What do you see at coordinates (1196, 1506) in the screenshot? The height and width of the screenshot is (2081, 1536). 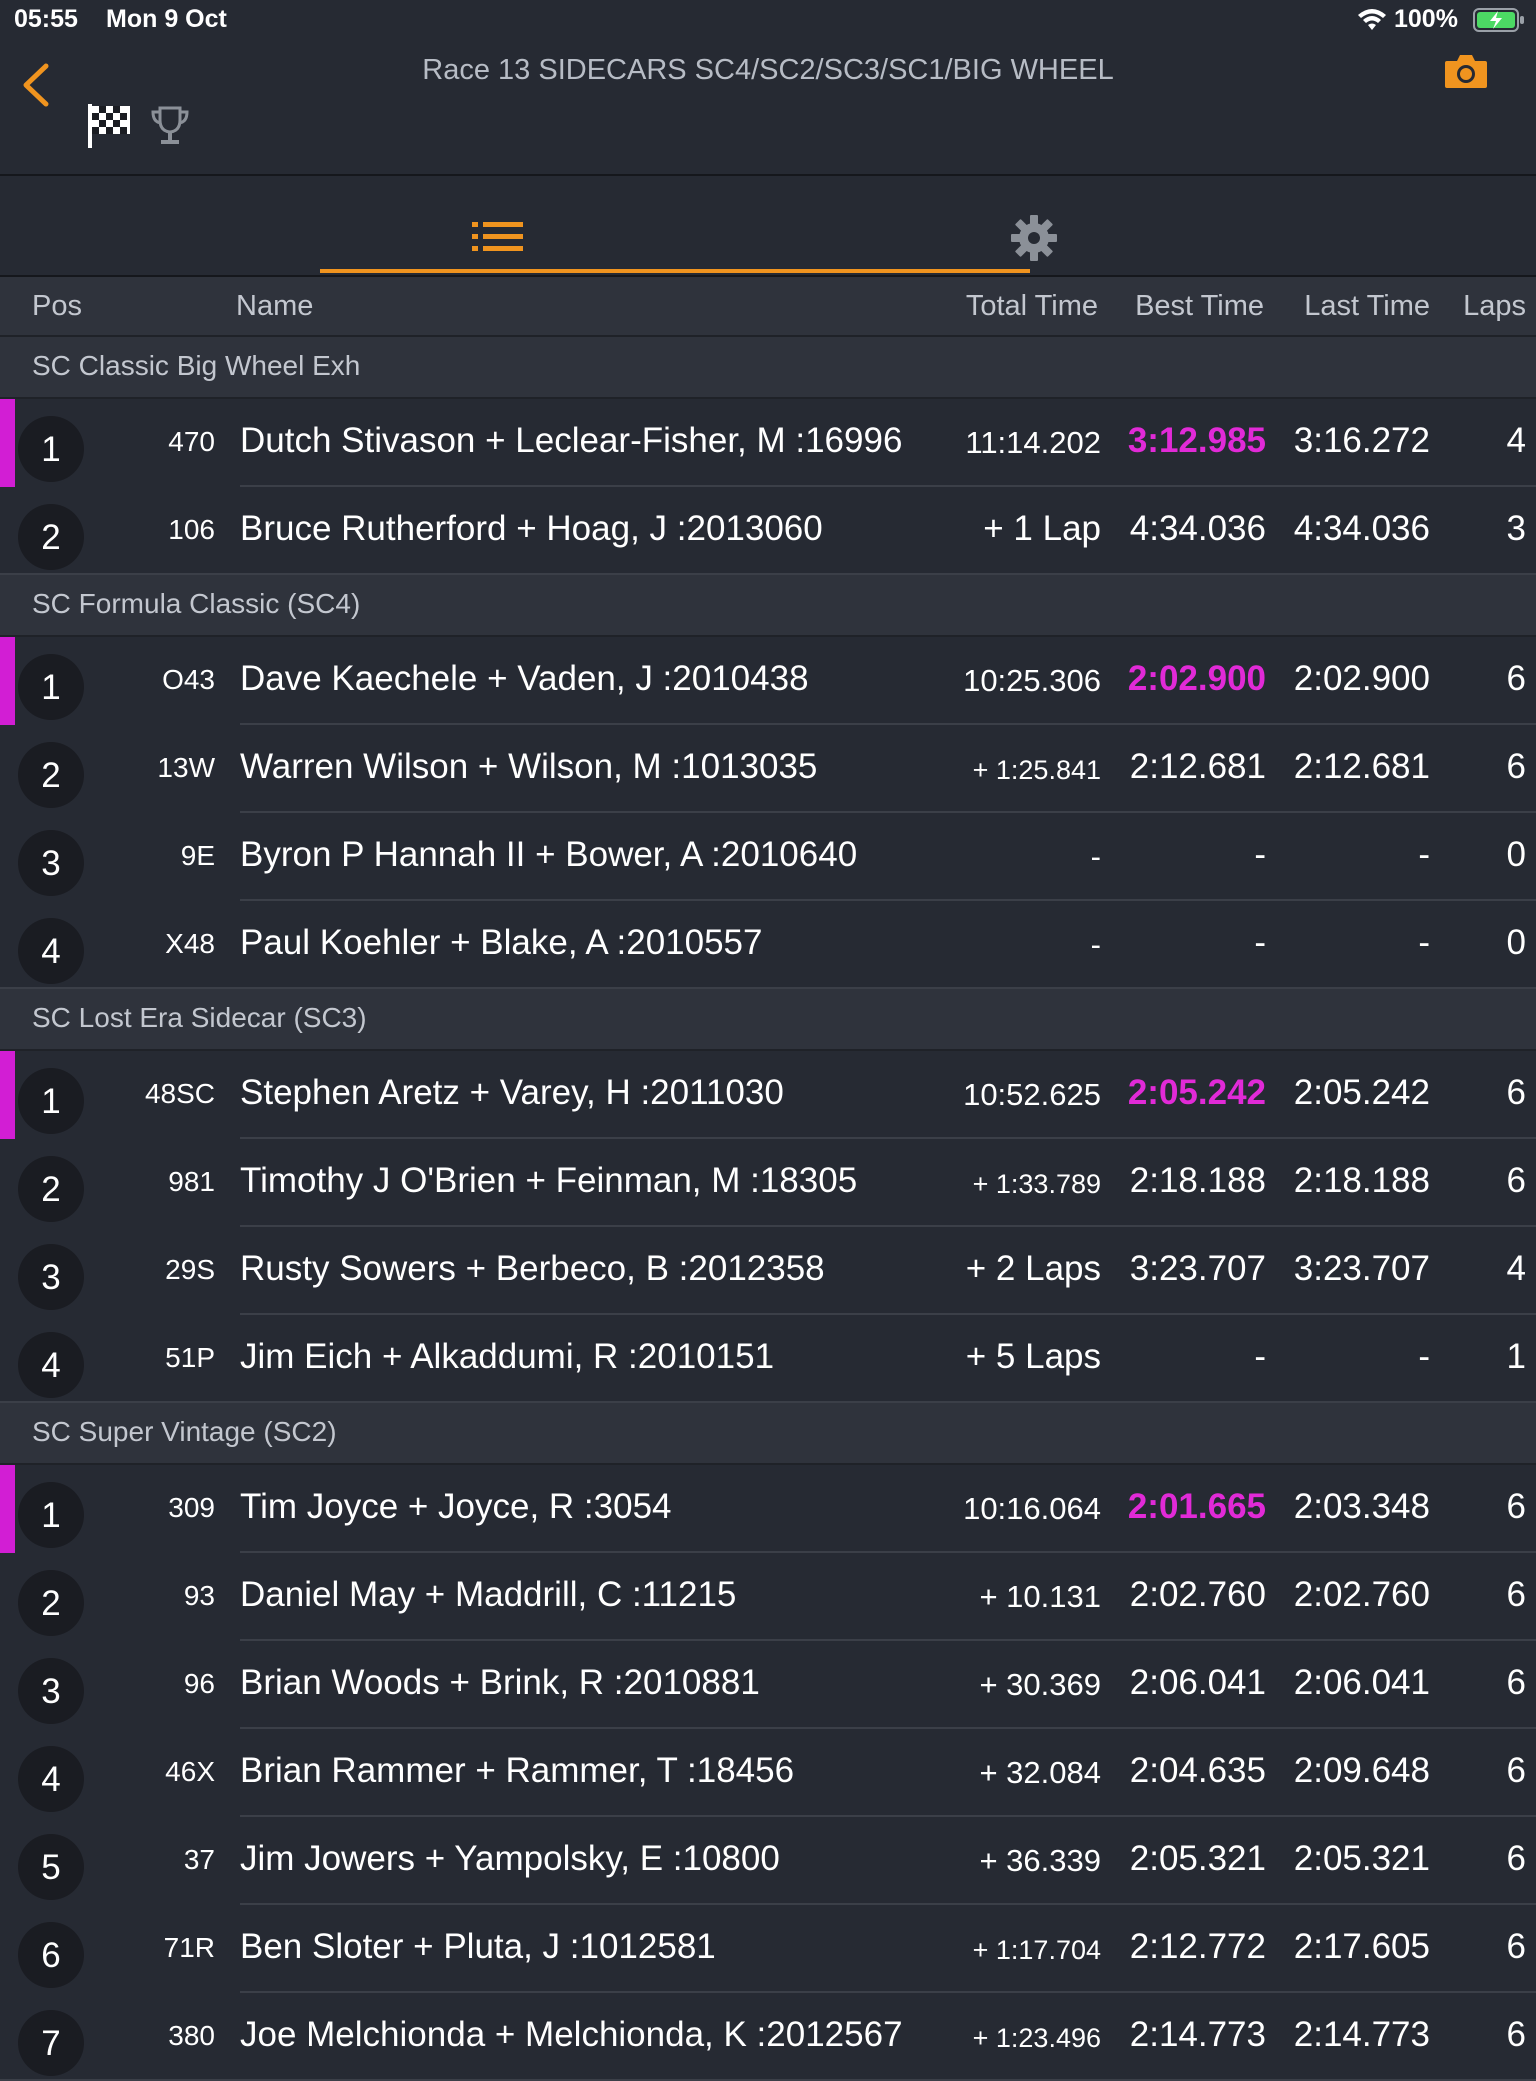 I see `best-time: 2:01.665` at bounding box center [1196, 1506].